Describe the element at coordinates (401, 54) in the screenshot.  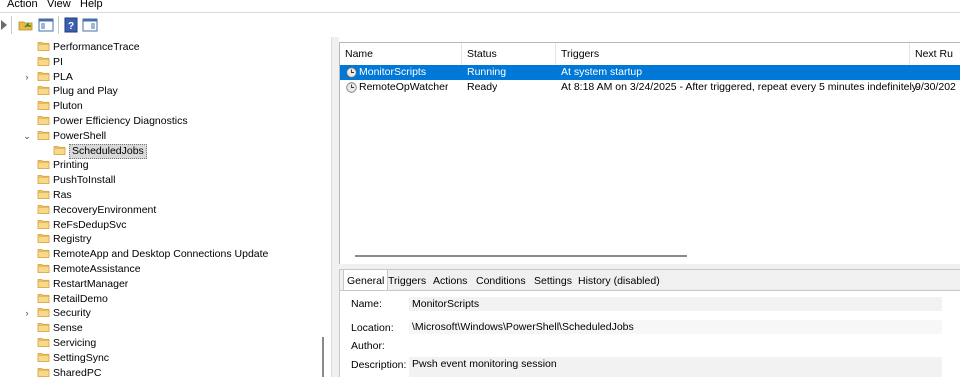
I see `column-header-name: Name` at that location.